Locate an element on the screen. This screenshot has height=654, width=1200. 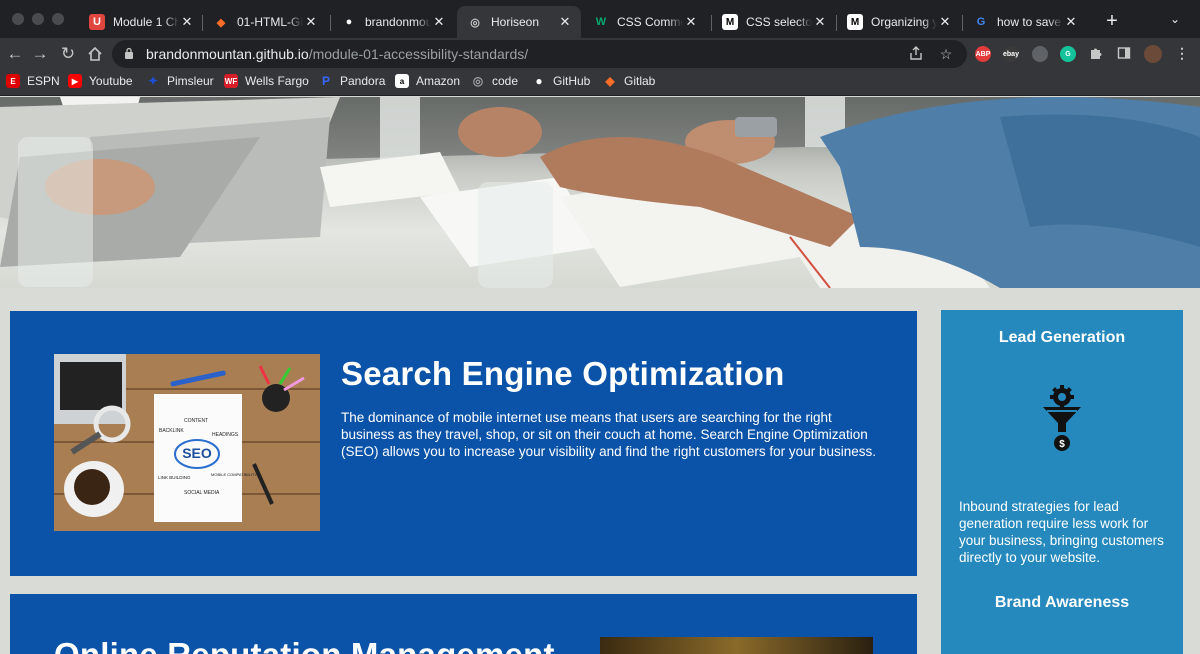
seo-heading: Search Engine Optimization is located at coordinates (563, 373).